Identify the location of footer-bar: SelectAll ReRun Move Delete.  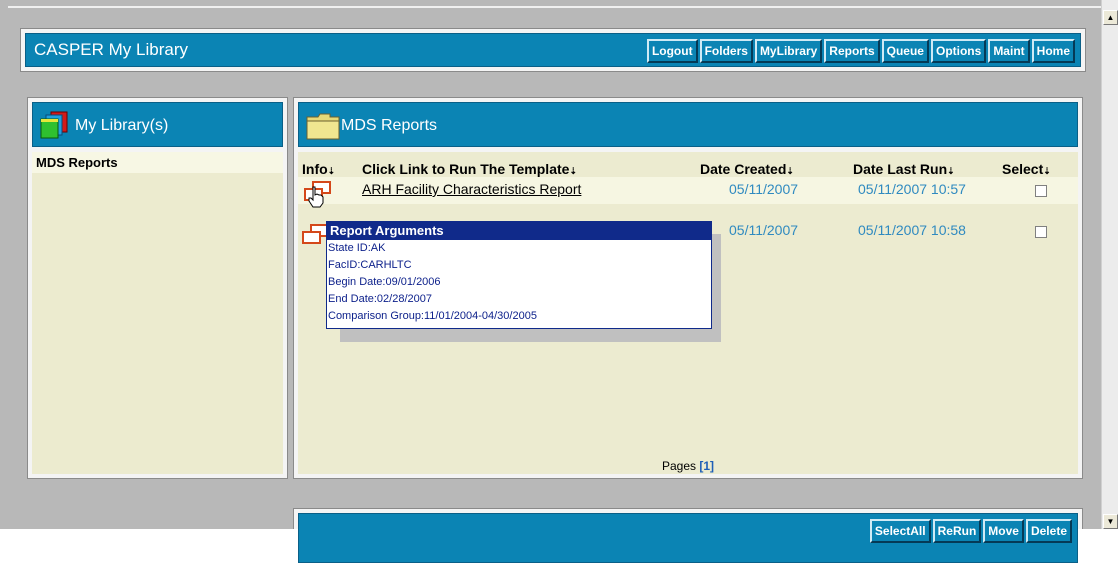
(688, 538).